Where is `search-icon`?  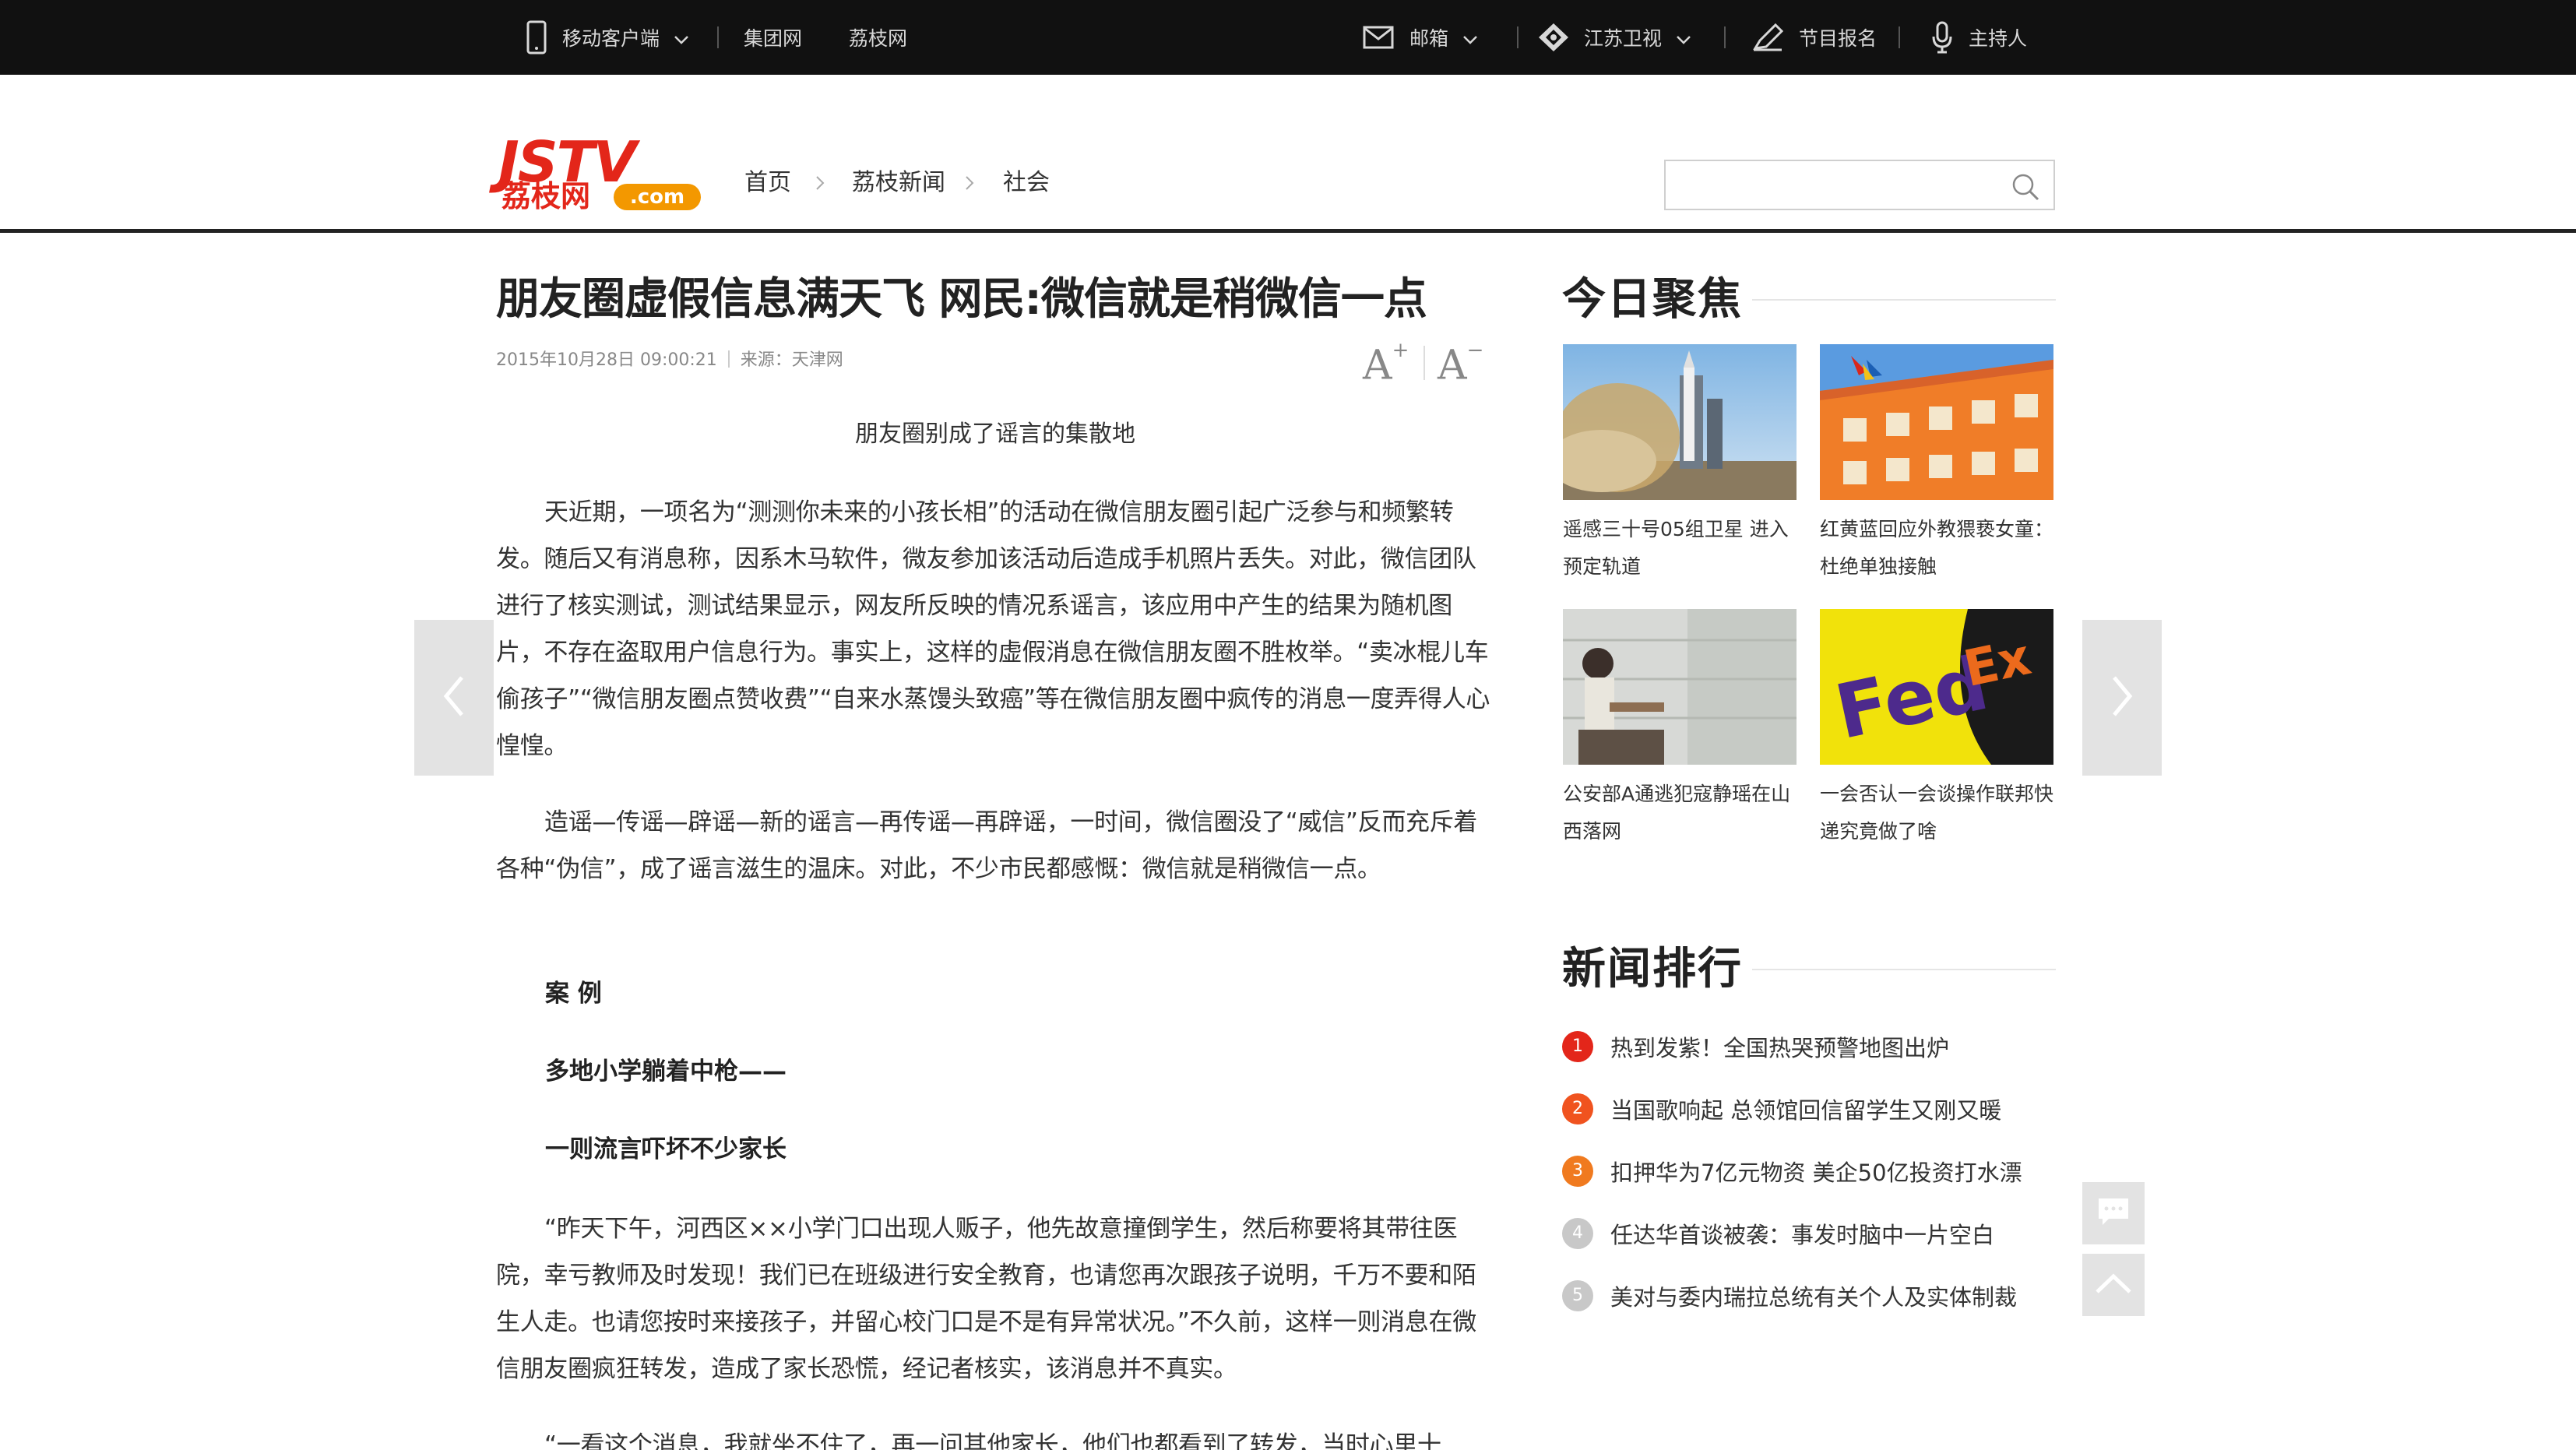
search-icon is located at coordinates (2025, 188).